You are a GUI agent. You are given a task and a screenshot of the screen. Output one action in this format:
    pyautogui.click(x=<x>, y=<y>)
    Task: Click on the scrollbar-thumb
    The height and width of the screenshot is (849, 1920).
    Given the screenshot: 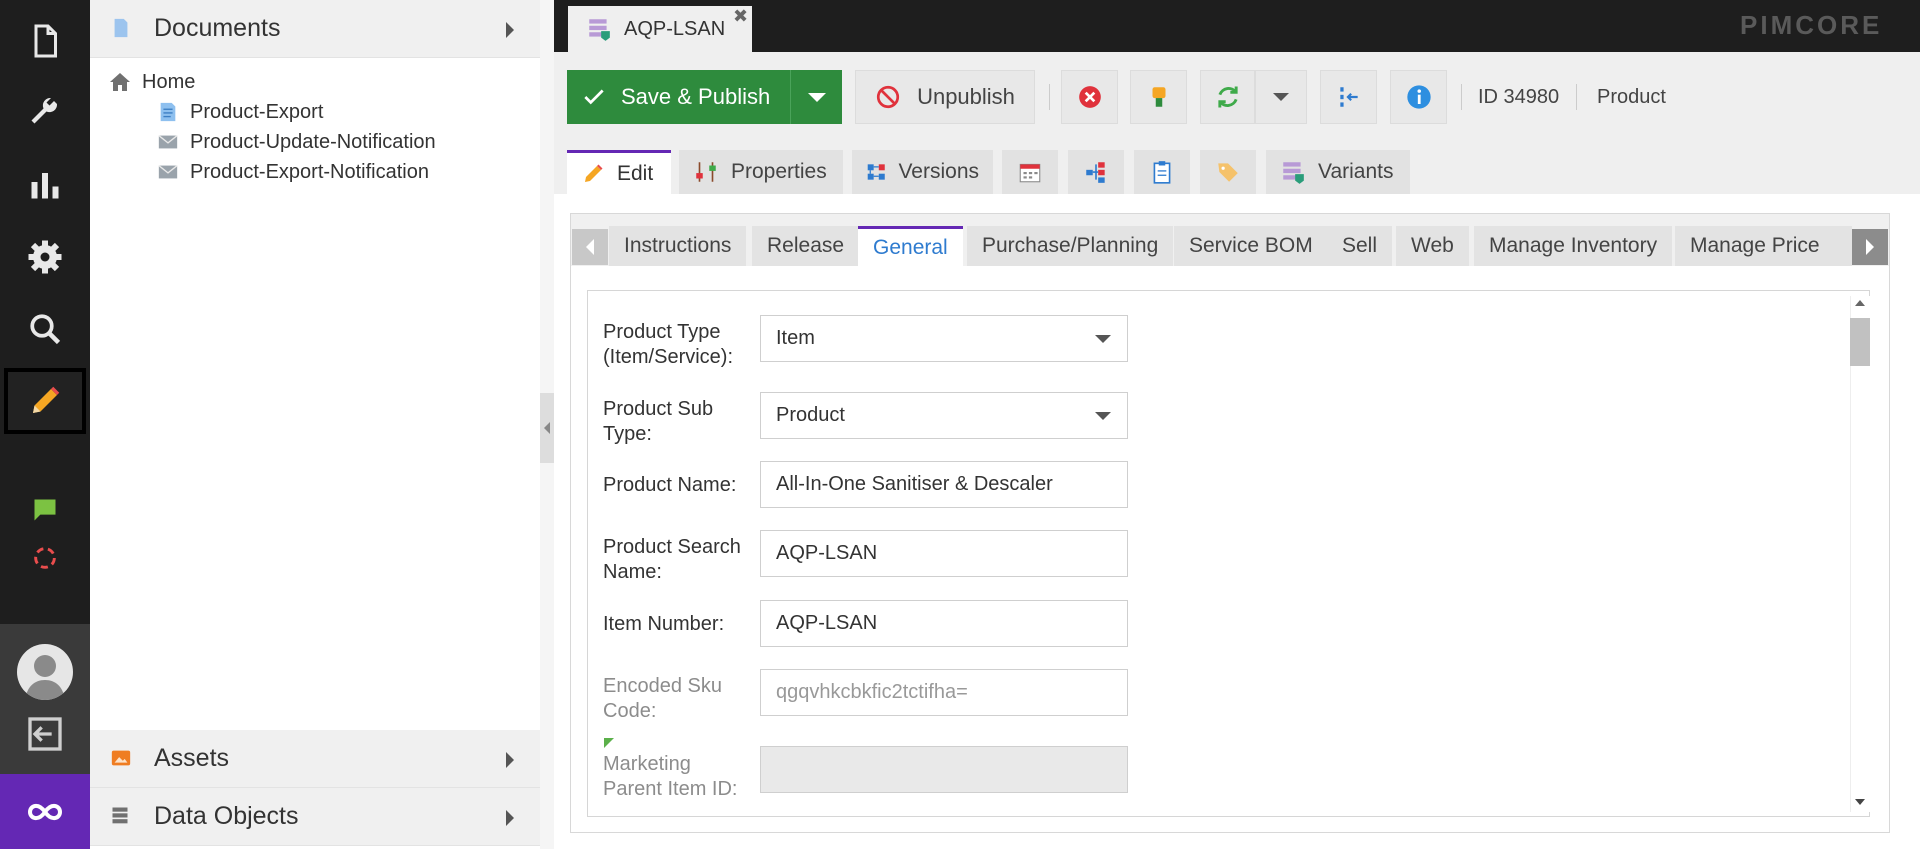 What is the action you would take?
    pyautogui.click(x=1860, y=342)
    